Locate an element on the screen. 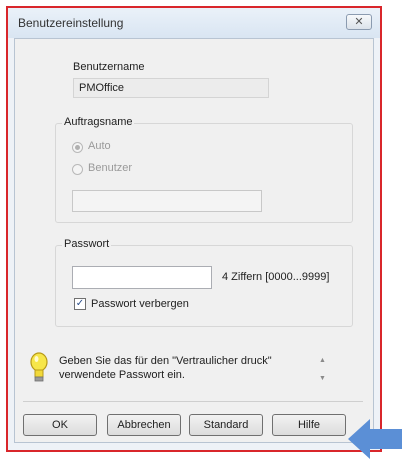 This screenshot has width=402, height=461. button-separator is located at coordinates (193, 401).